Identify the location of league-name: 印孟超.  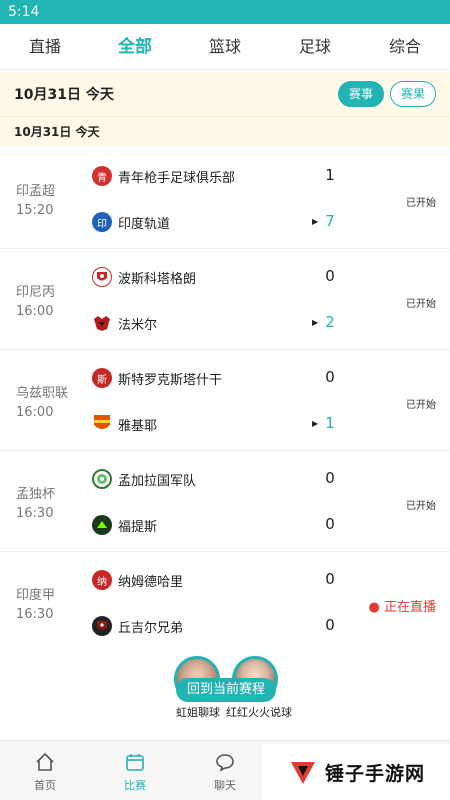
(36, 191).